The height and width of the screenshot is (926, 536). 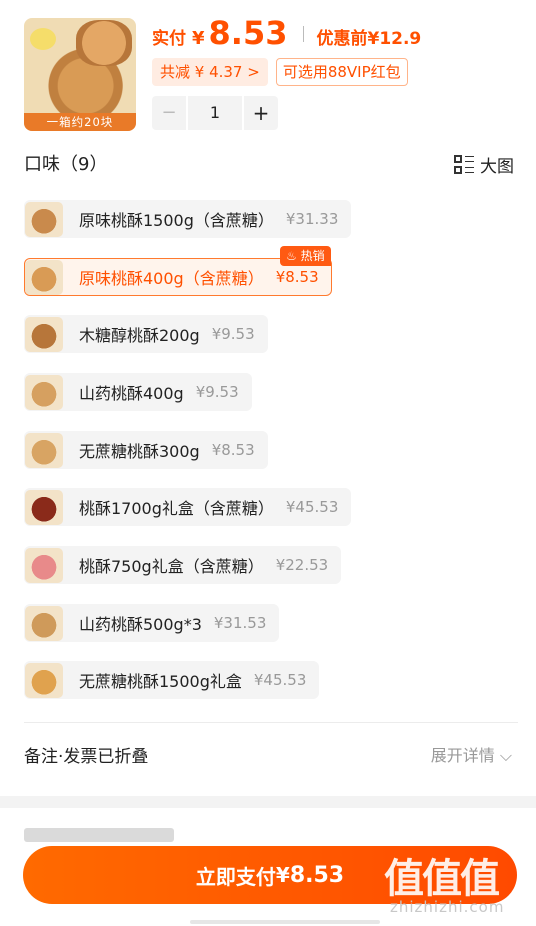 What do you see at coordinates (312, 219) in the screenshot?
I see `flavor-option-price: ¥31.33` at bounding box center [312, 219].